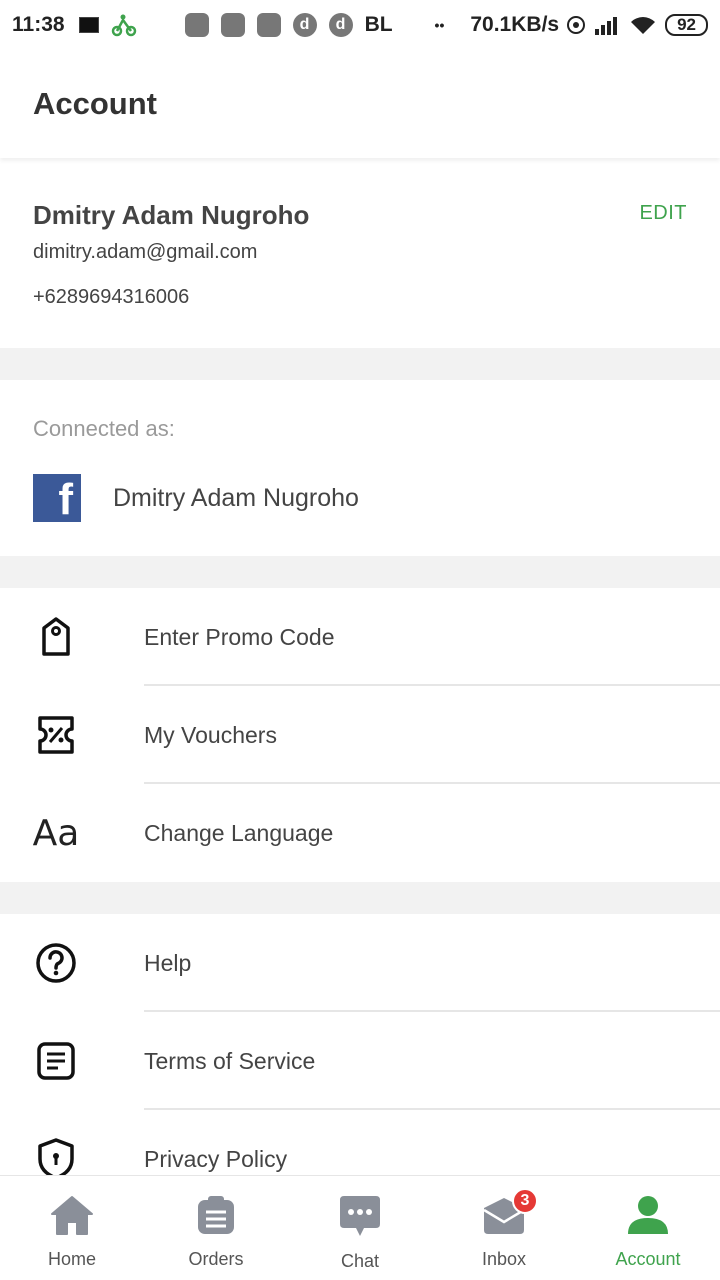 The width and height of the screenshot is (720, 1280). What do you see at coordinates (360, 25) in the screenshot?
I see `status-bar: 11:38 d d BL •• 70.1KB/s 92` at bounding box center [360, 25].